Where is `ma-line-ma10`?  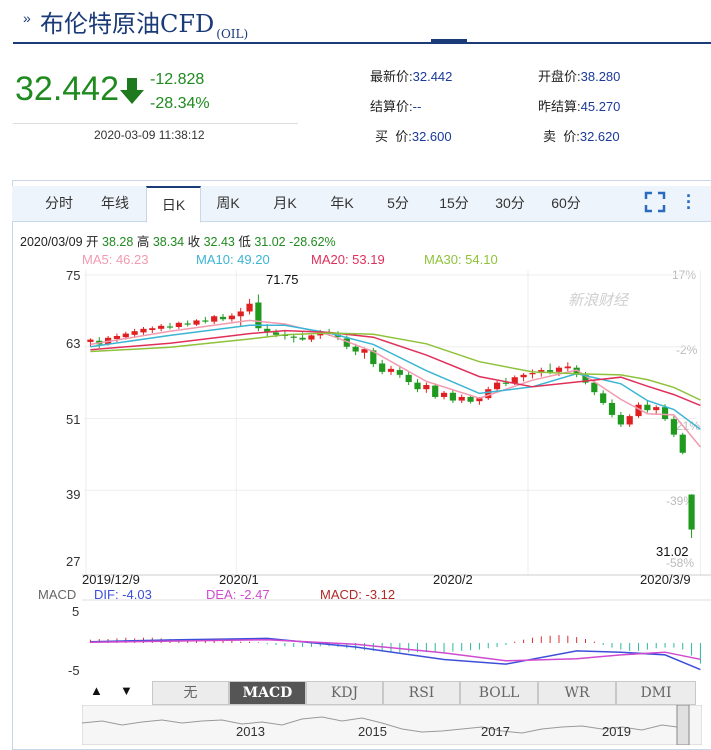
ma-line-ma10 is located at coordinates (395, 377).